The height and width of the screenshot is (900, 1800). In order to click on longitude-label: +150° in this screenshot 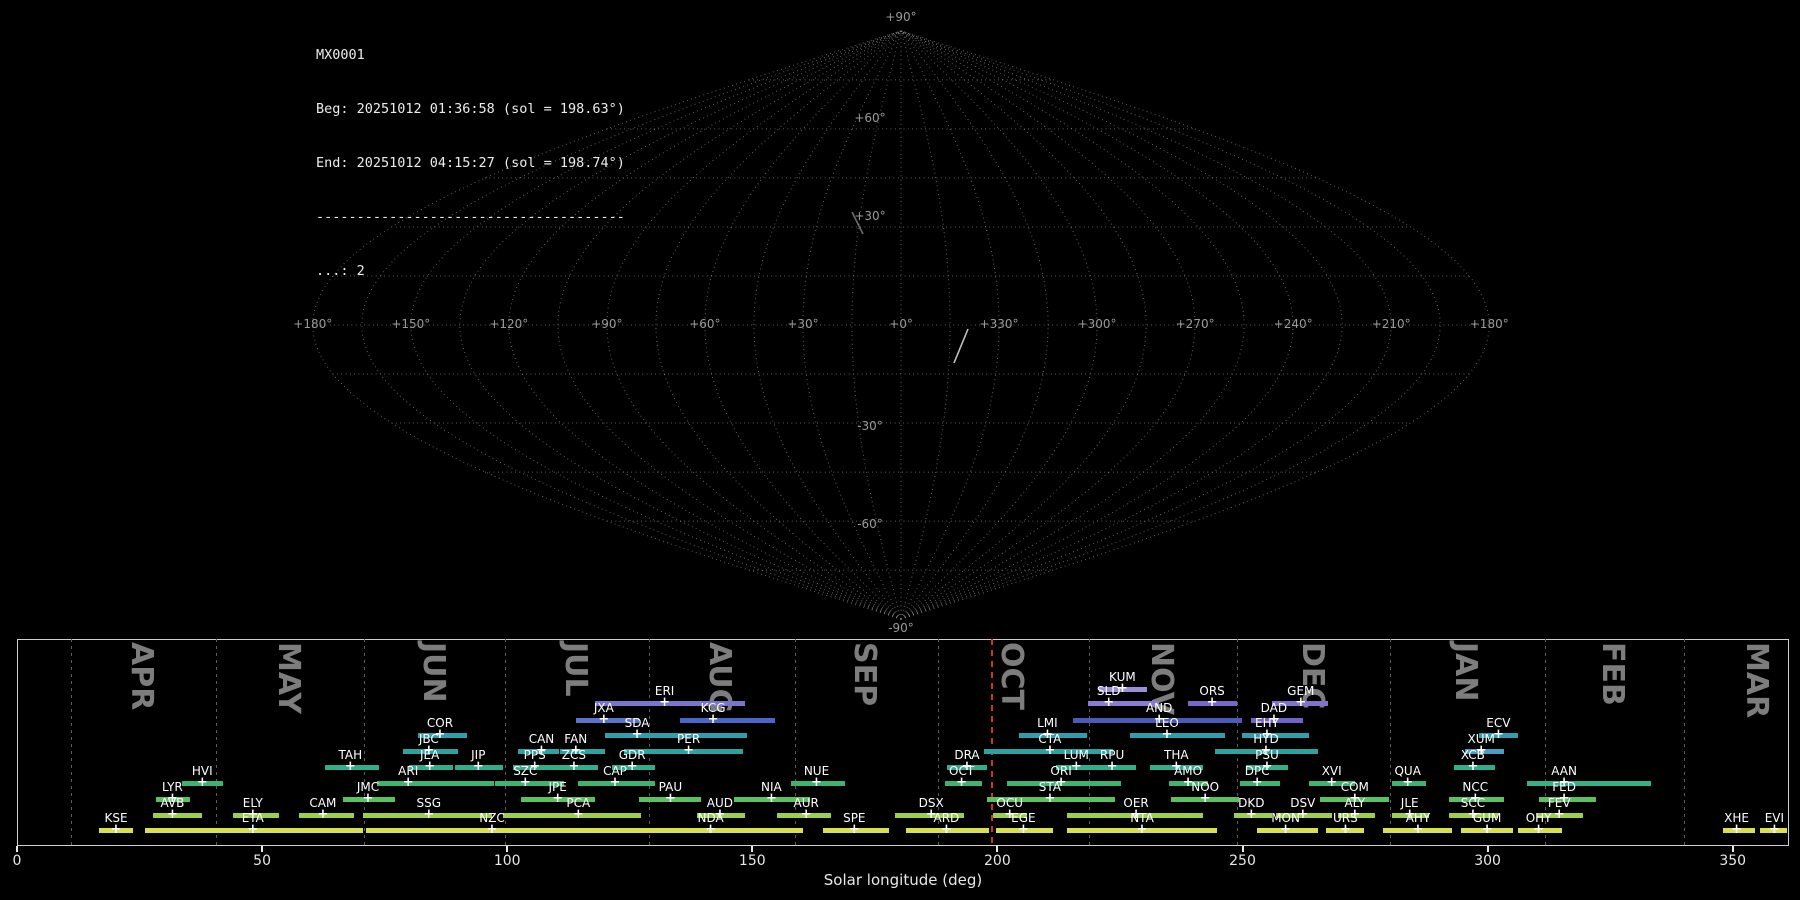, I will do `click(411, 324)`.